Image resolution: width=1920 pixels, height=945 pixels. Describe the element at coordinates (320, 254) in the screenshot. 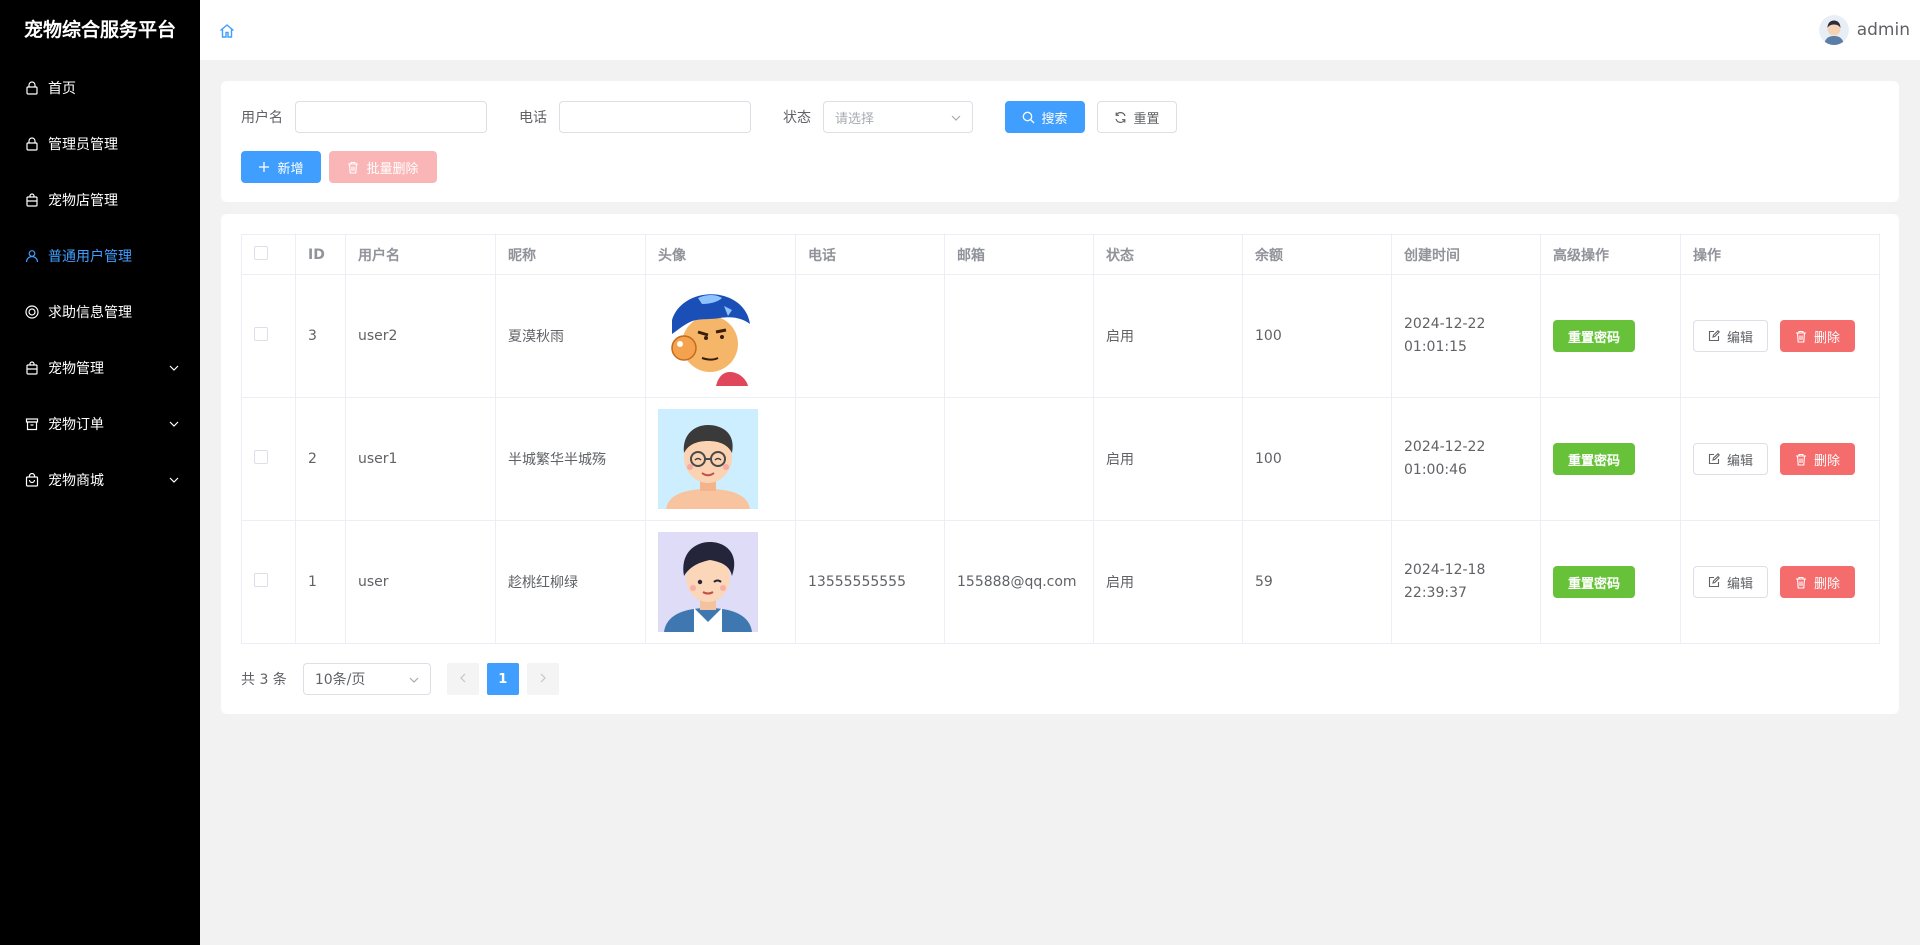

I see `column-header: ID` at that location.